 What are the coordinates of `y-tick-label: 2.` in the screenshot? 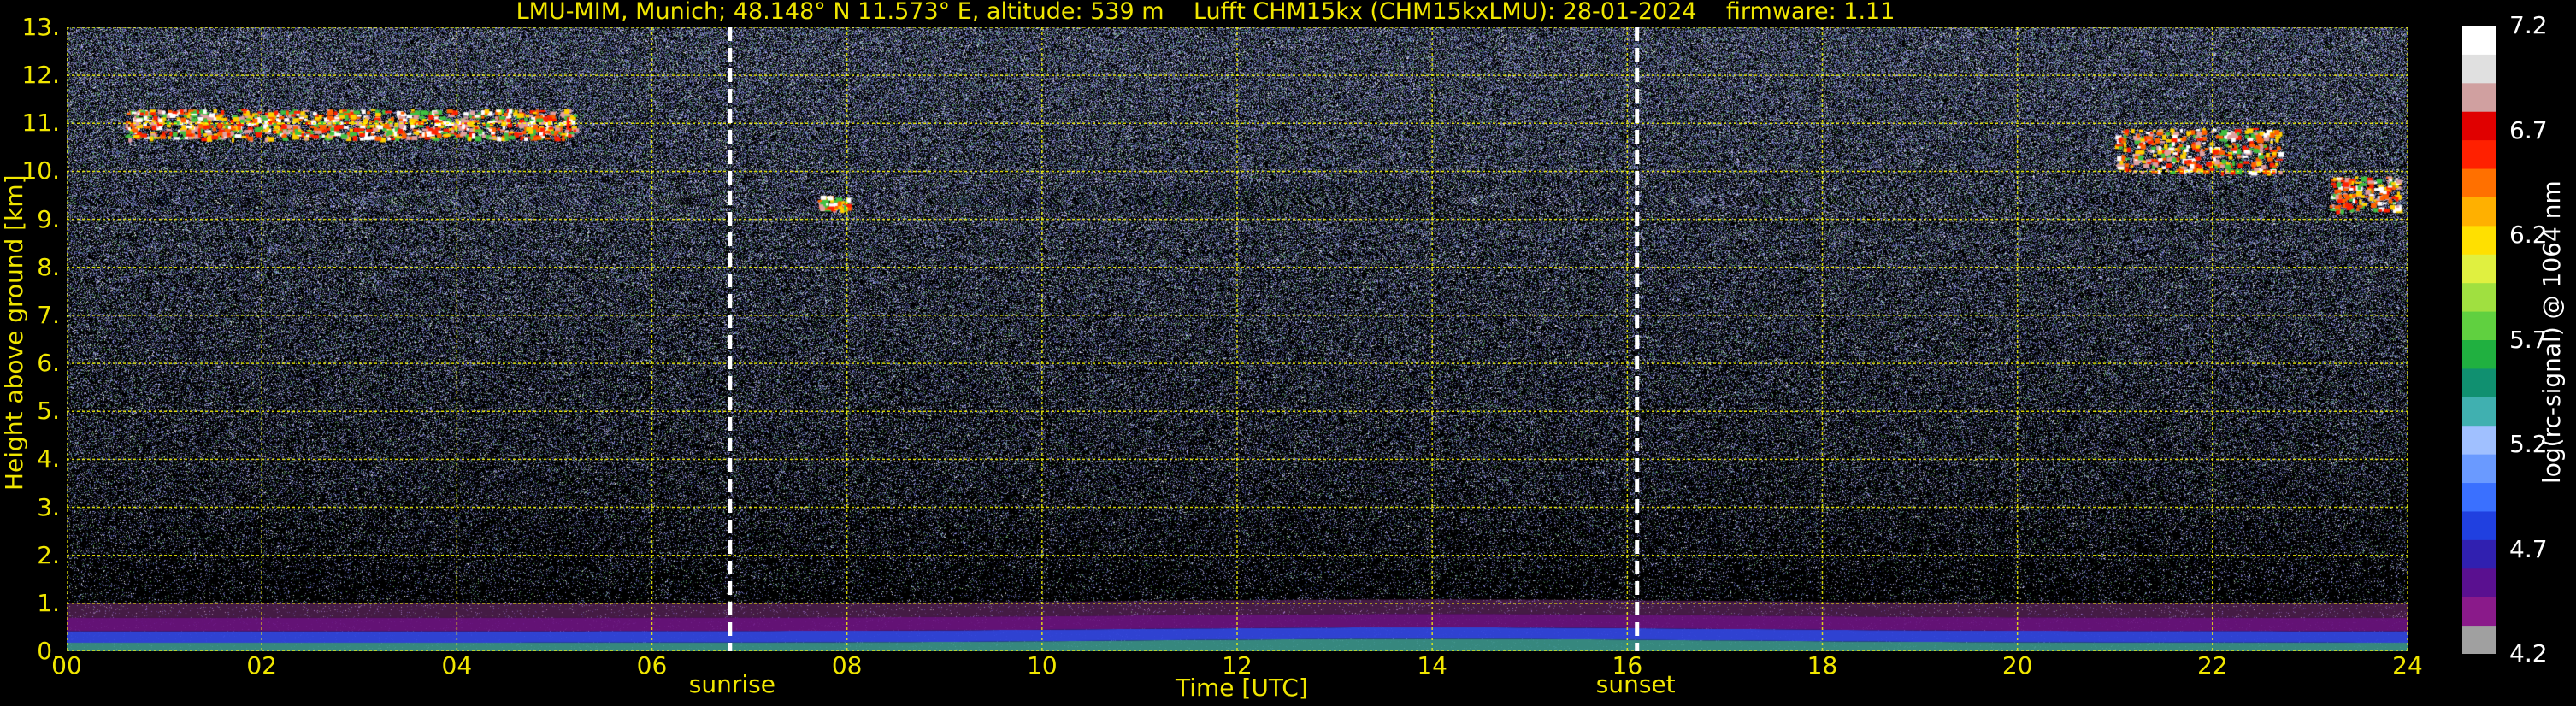 It's located at (48, 554).